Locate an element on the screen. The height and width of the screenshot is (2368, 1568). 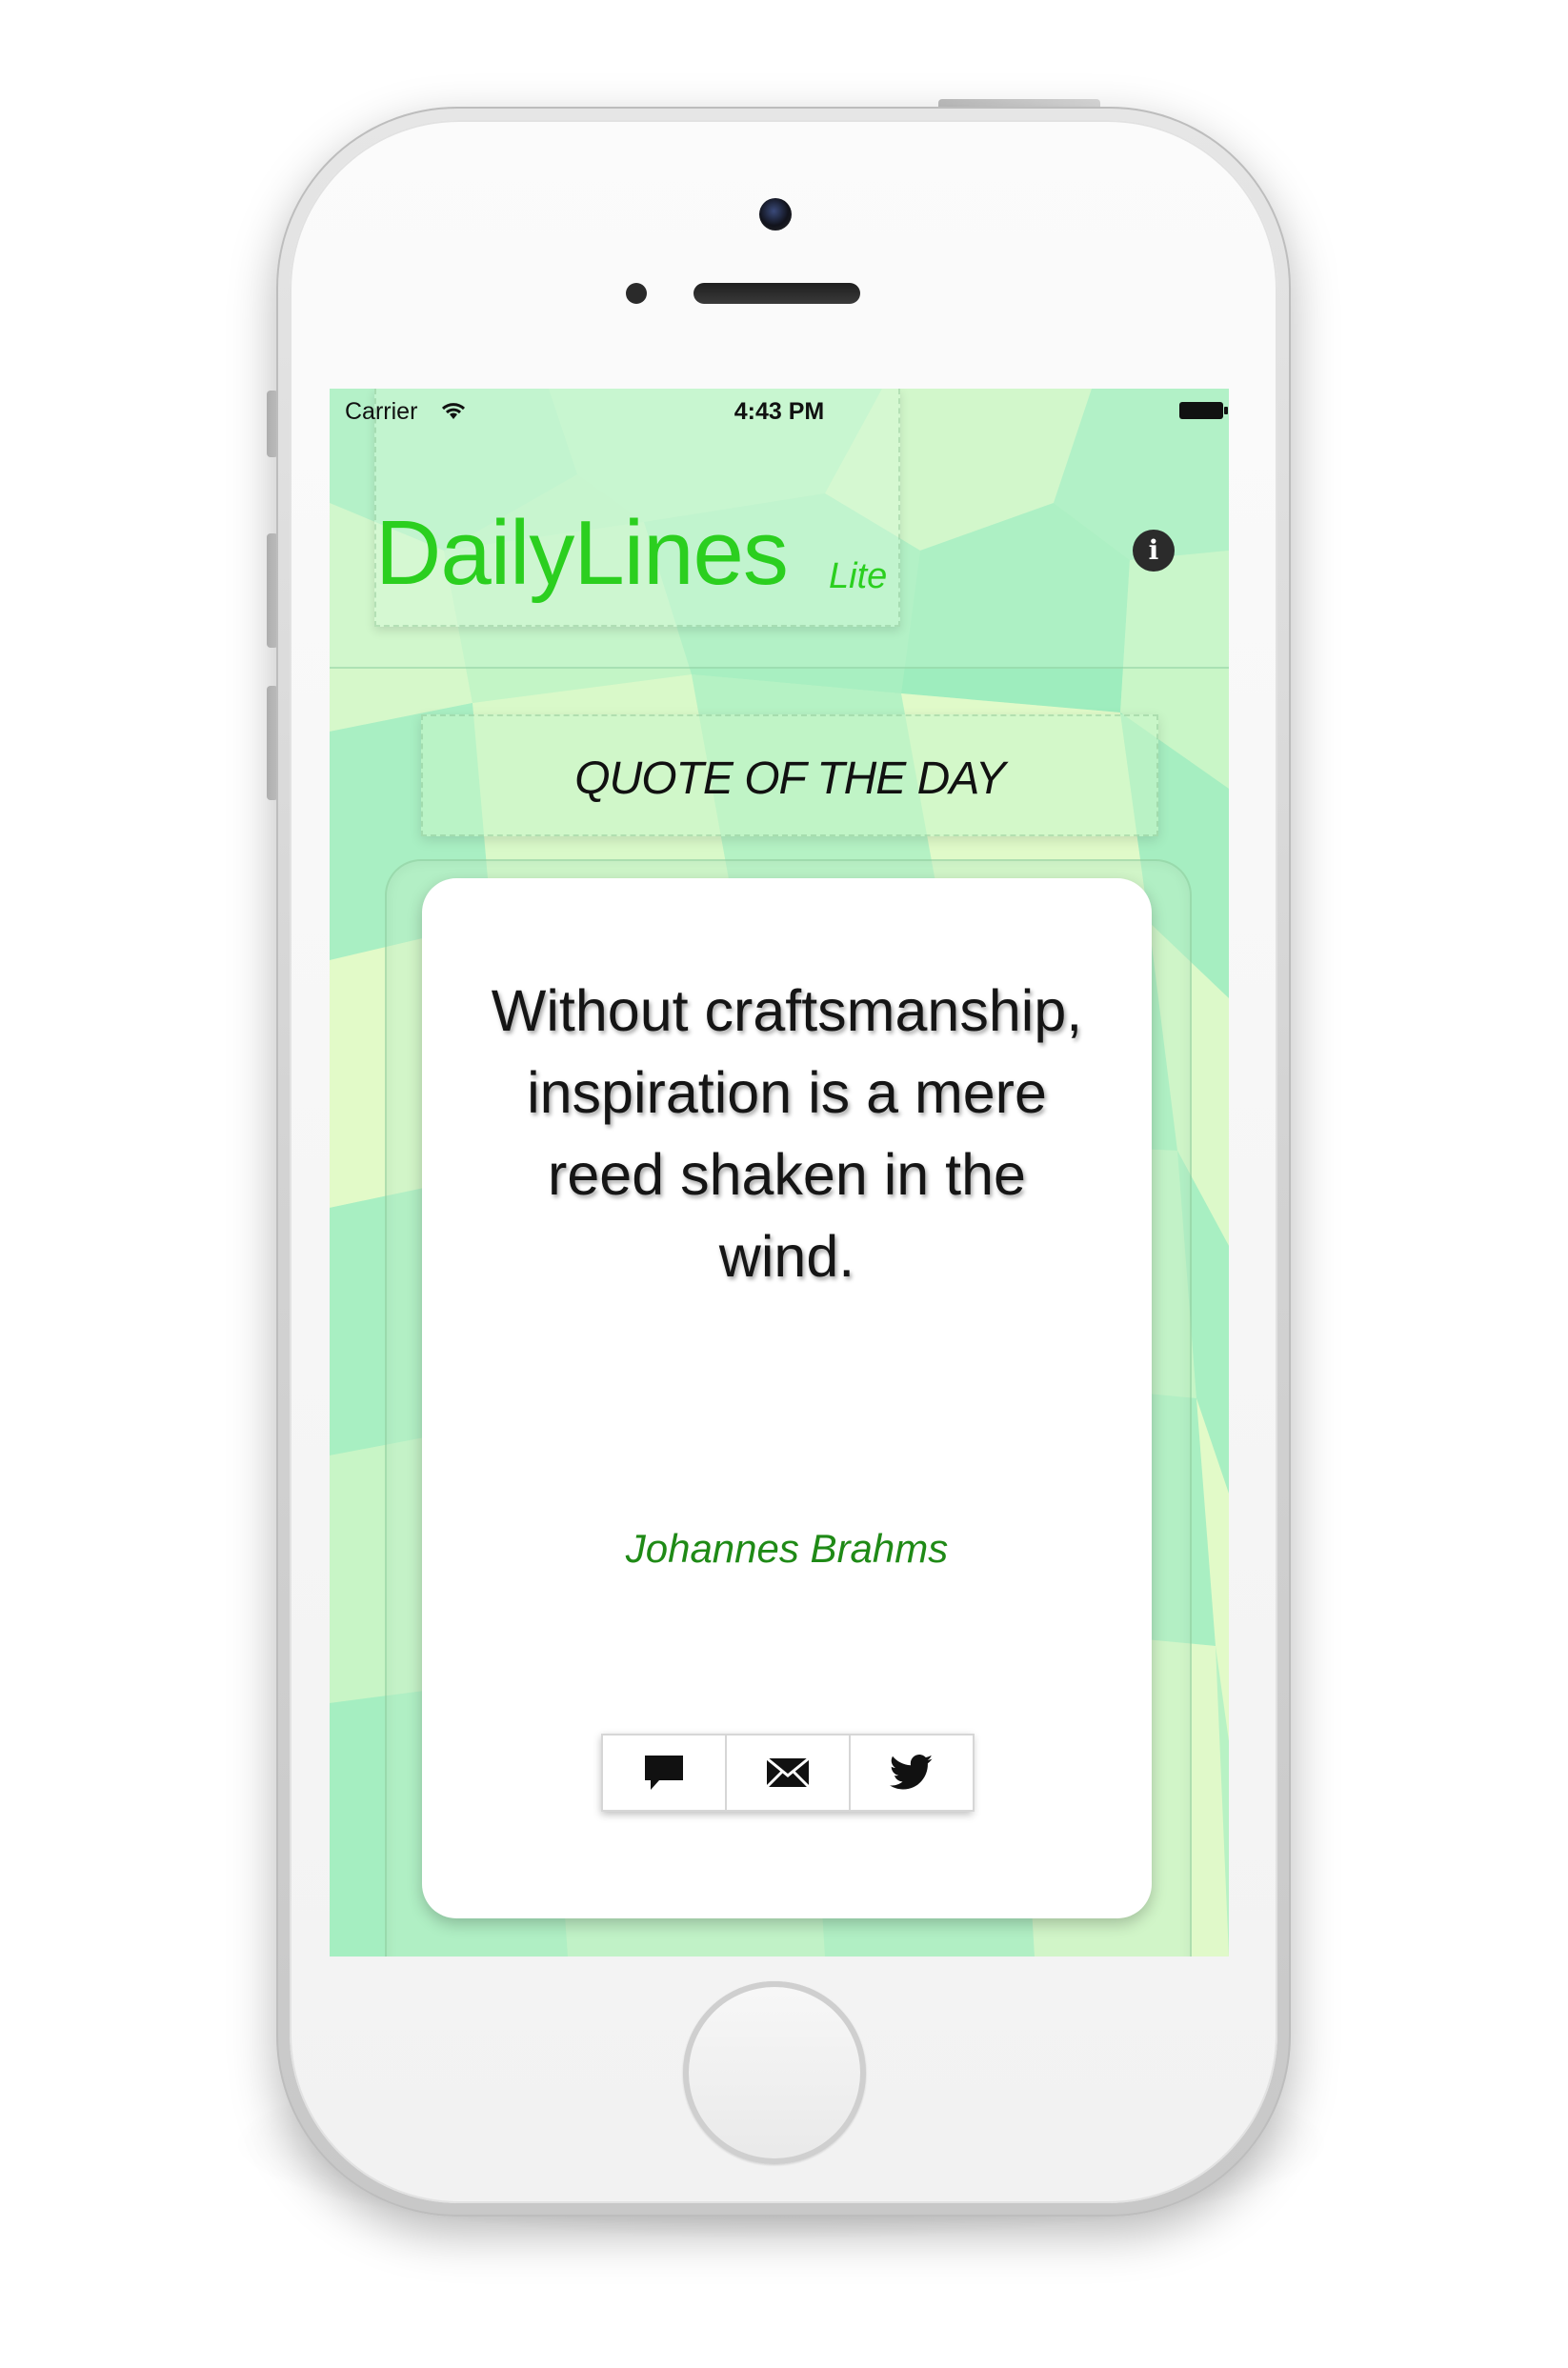
status-bar: Carrier 4:43 PM is located at coordinates (780, 412).